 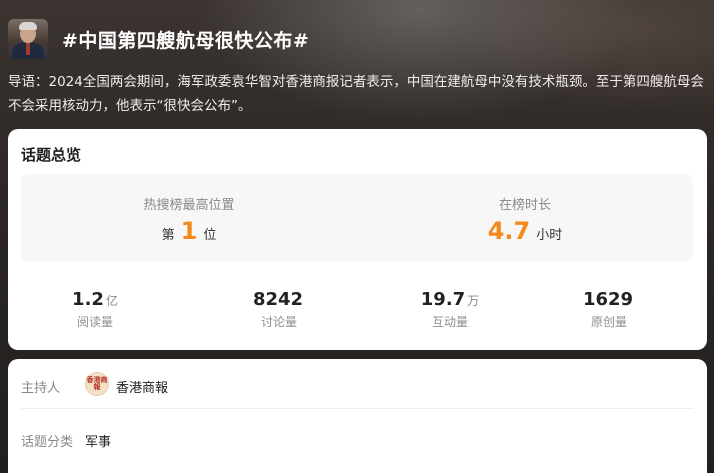 I want to click on host-label: 主持人, so click(x=41, y=388).